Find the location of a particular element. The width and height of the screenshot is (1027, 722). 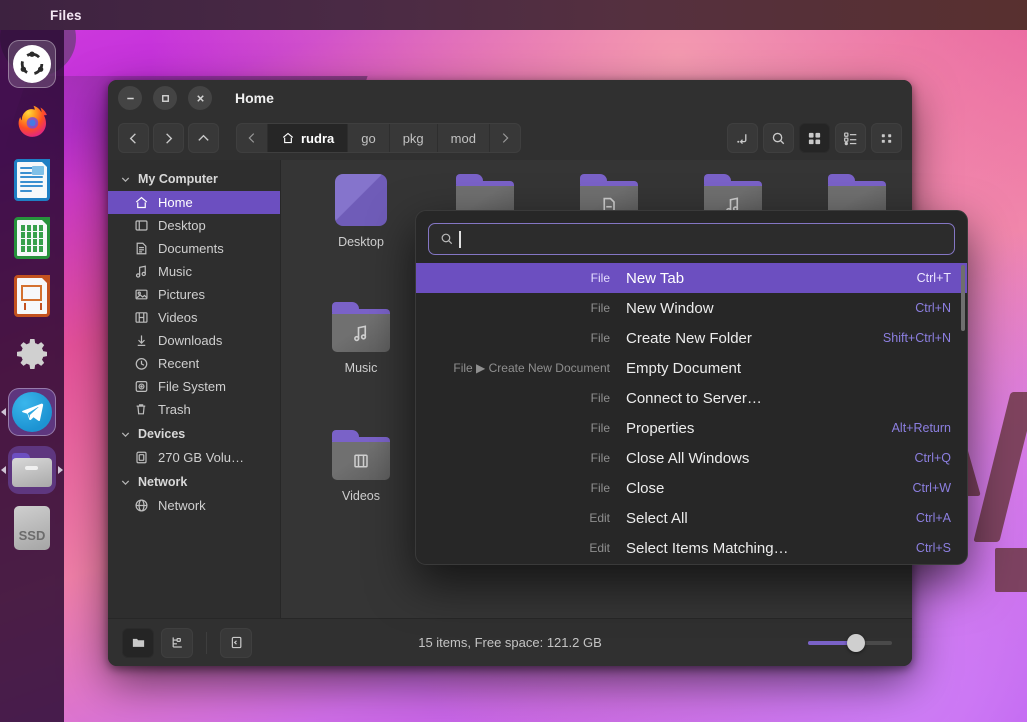

palette-item-label: Close is located at coordinates (645, 488).